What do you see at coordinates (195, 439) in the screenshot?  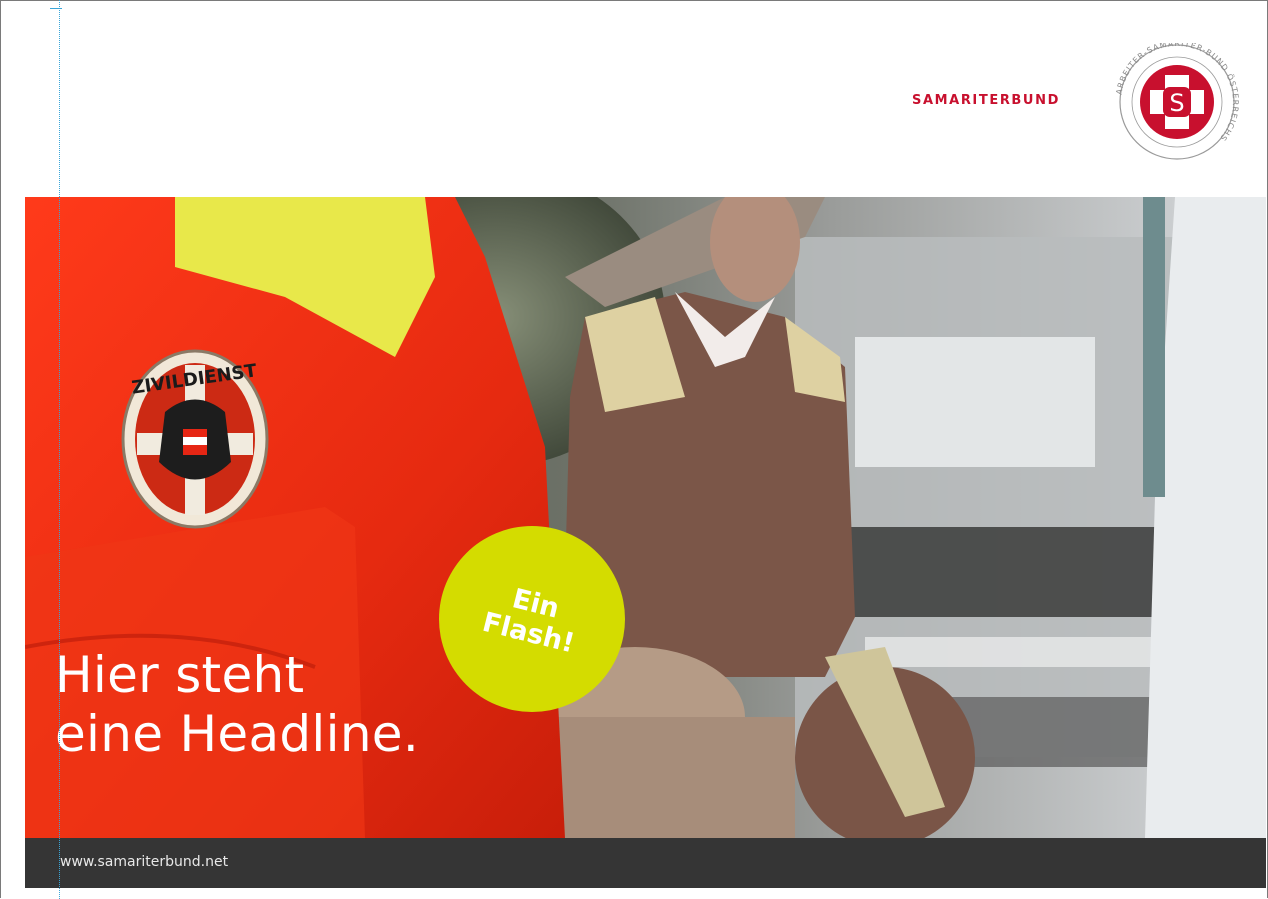 I see `zivildienst-patch: ZIVILDIENST` at bounding box center [195, 439].